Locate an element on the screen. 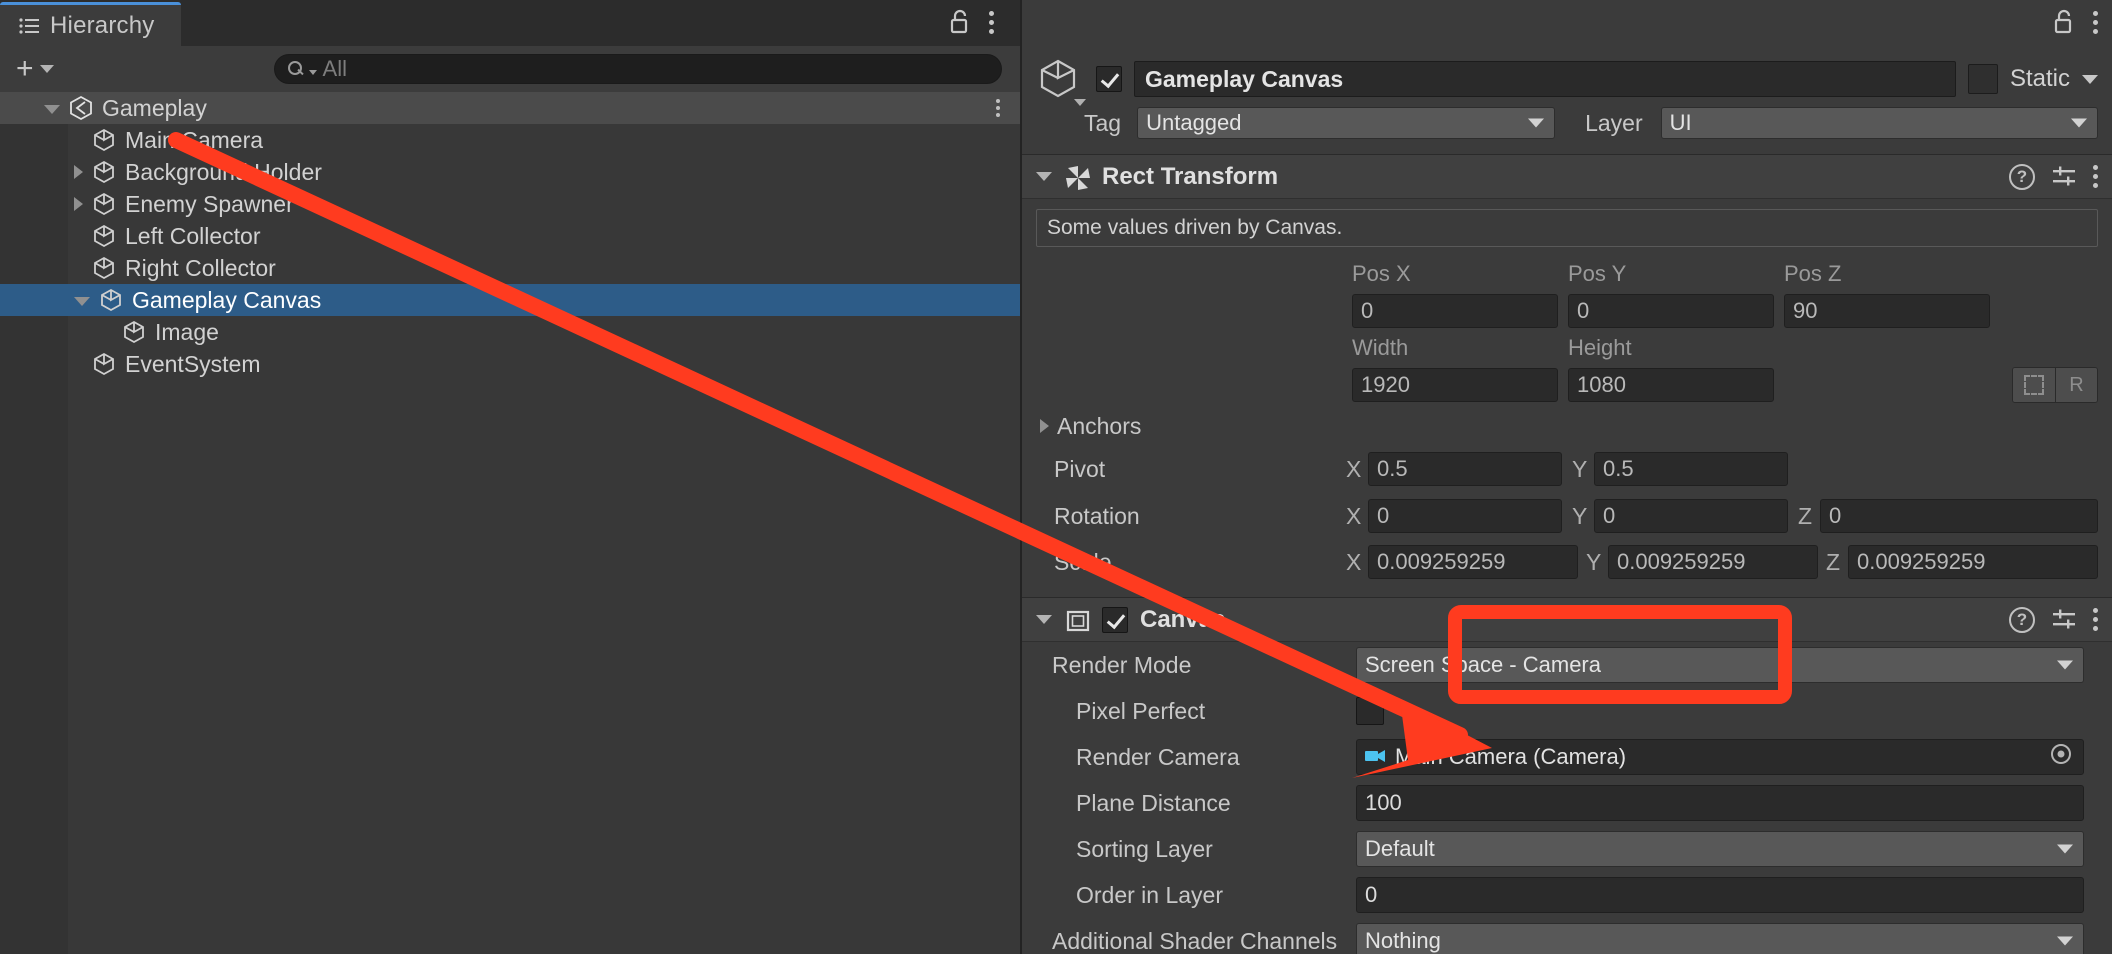  height-field: 1080 is located at coordinates (1671, 385).